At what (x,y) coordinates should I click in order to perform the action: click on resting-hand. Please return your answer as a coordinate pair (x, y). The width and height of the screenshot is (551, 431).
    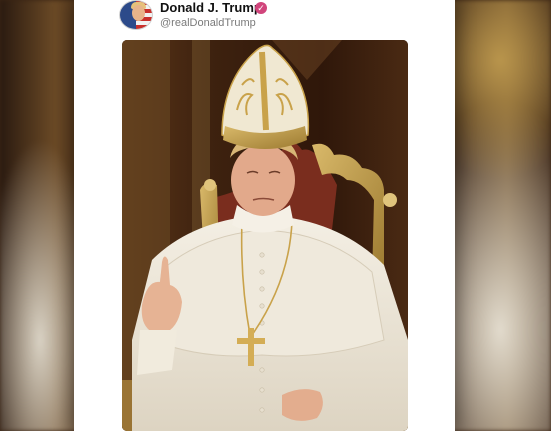
    Looking at the image, I should click on (302, 405).